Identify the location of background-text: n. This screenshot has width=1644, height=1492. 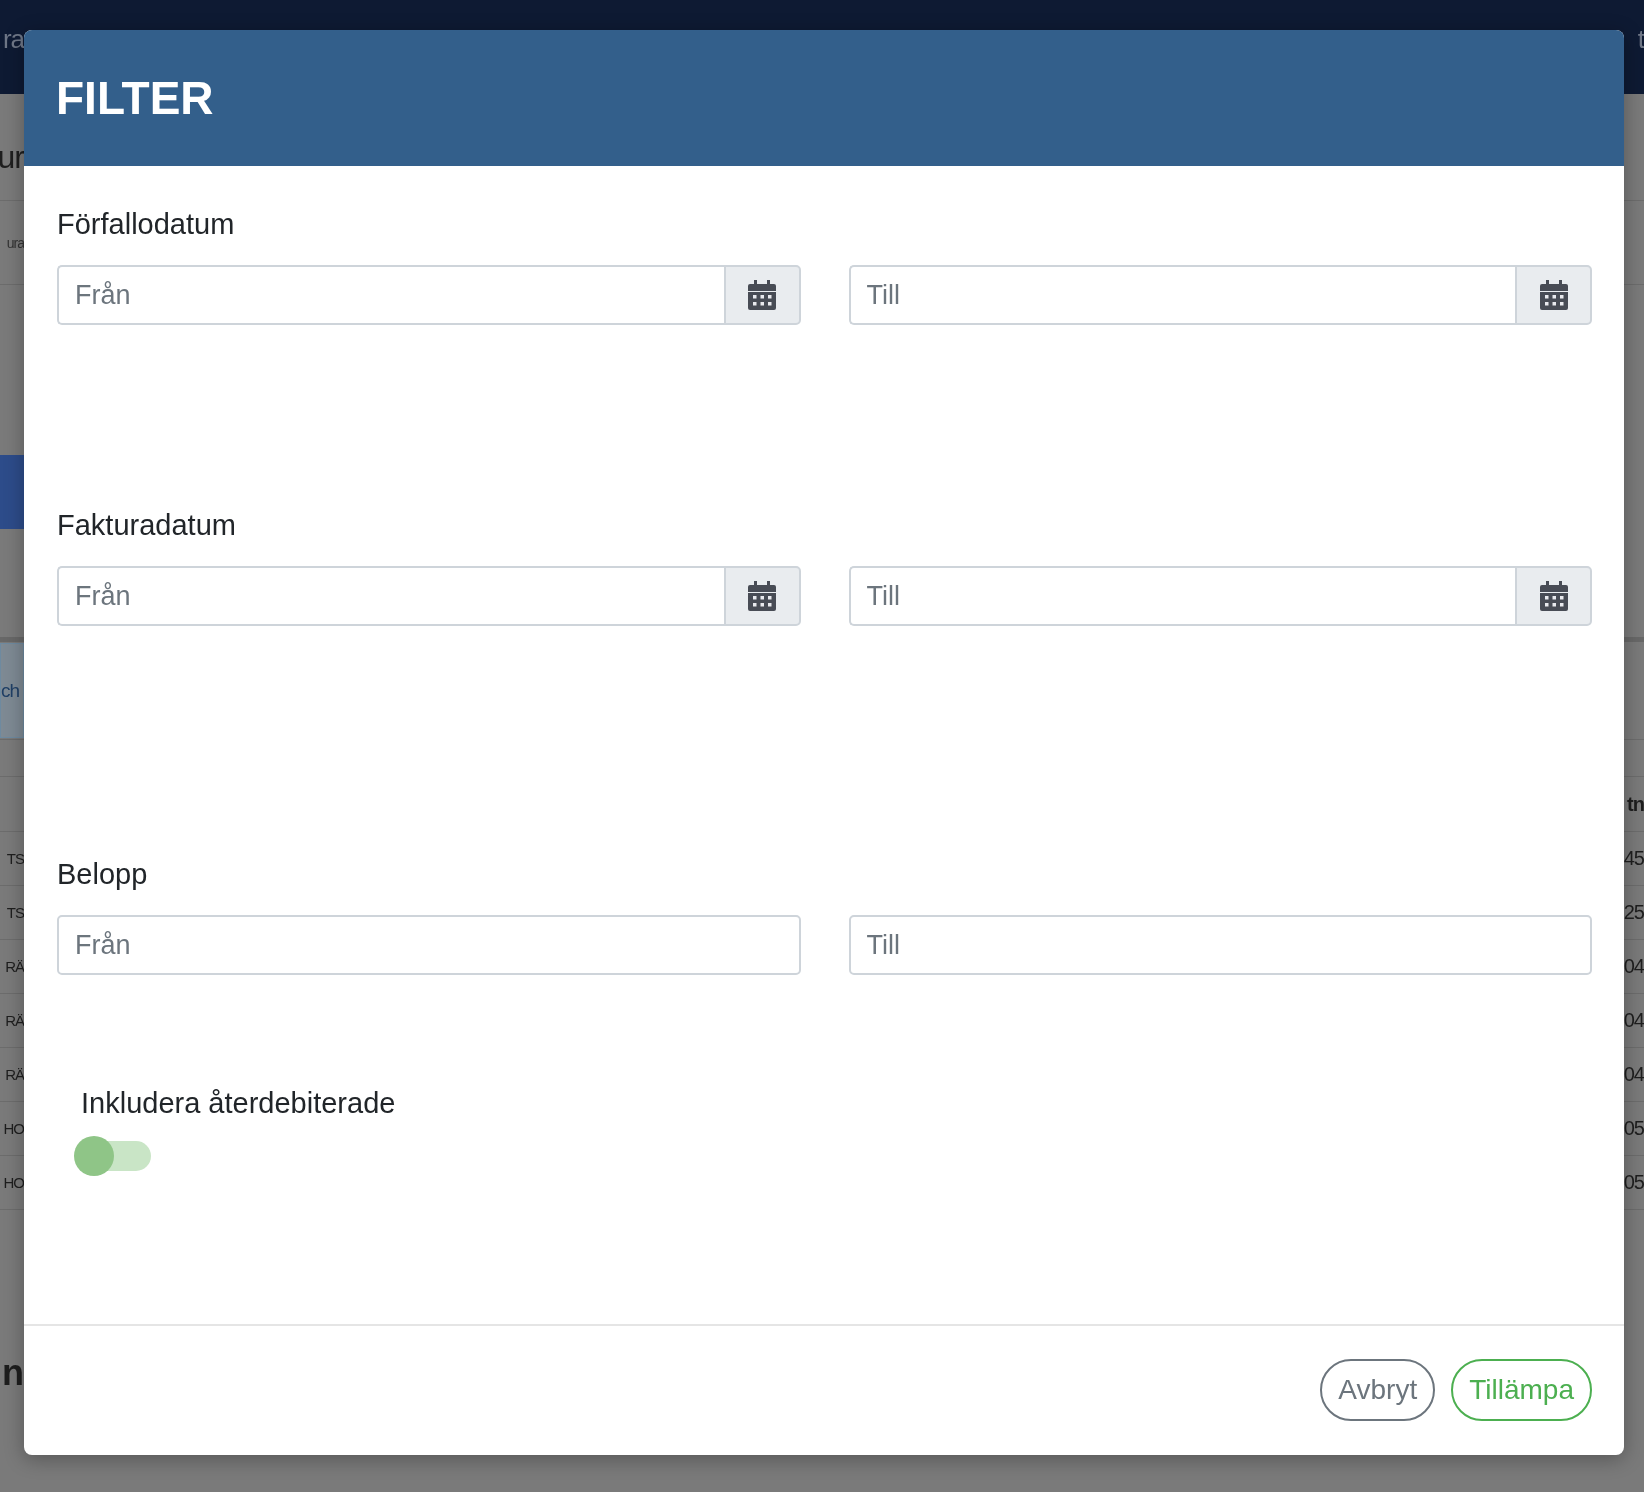
(13, 1373).